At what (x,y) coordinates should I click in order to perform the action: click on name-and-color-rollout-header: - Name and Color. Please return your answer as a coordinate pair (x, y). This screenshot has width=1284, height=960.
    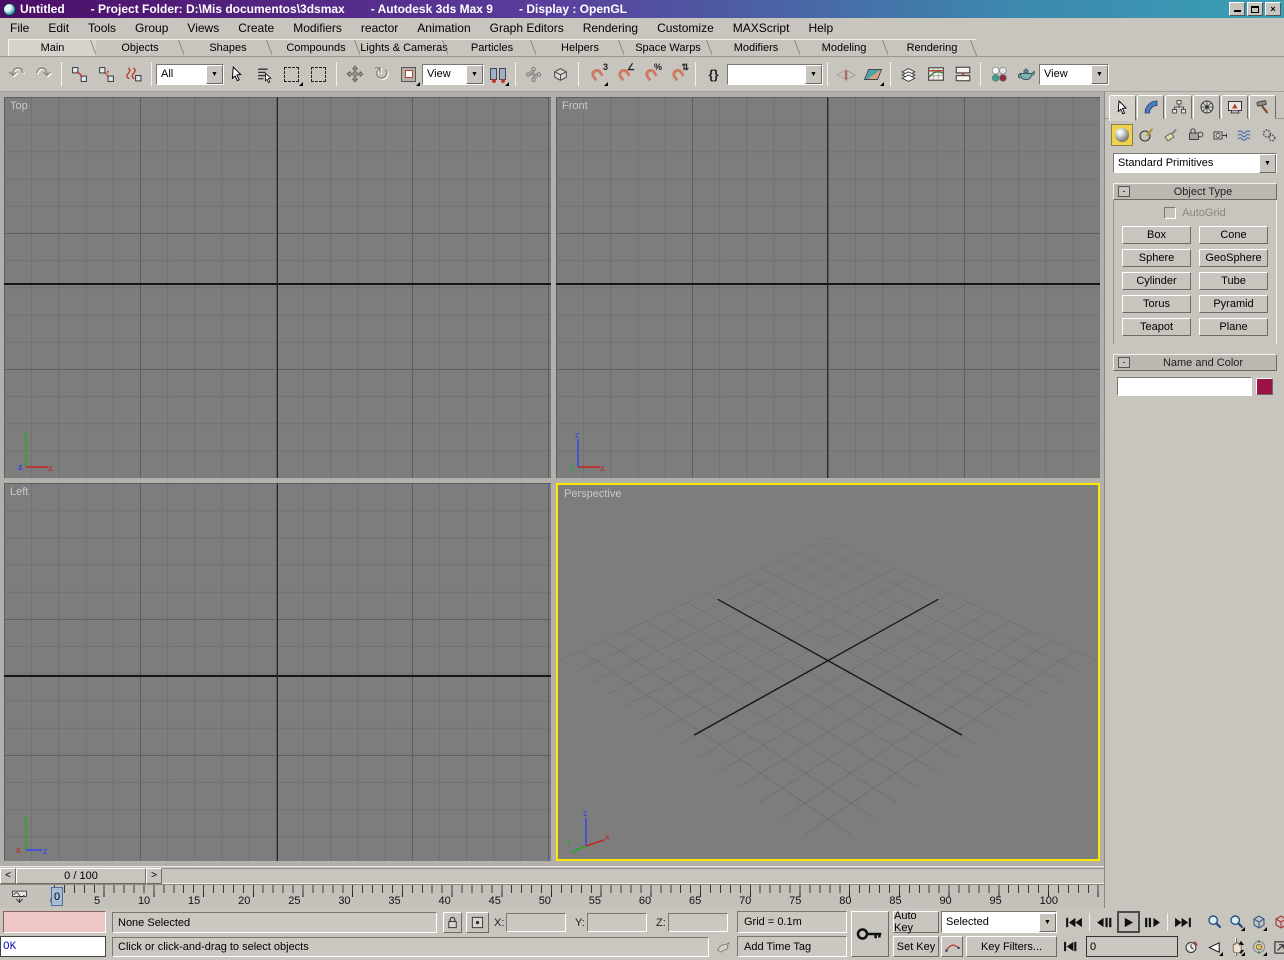
    Looking at the image, I should click on (1195, 362).